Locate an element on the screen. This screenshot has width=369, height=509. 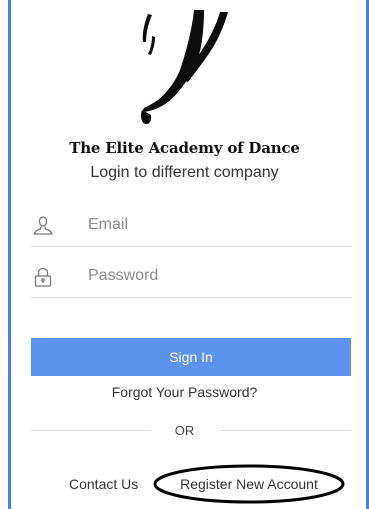
register-new-account-link: Register New Account is located at coordinates (249, 484).